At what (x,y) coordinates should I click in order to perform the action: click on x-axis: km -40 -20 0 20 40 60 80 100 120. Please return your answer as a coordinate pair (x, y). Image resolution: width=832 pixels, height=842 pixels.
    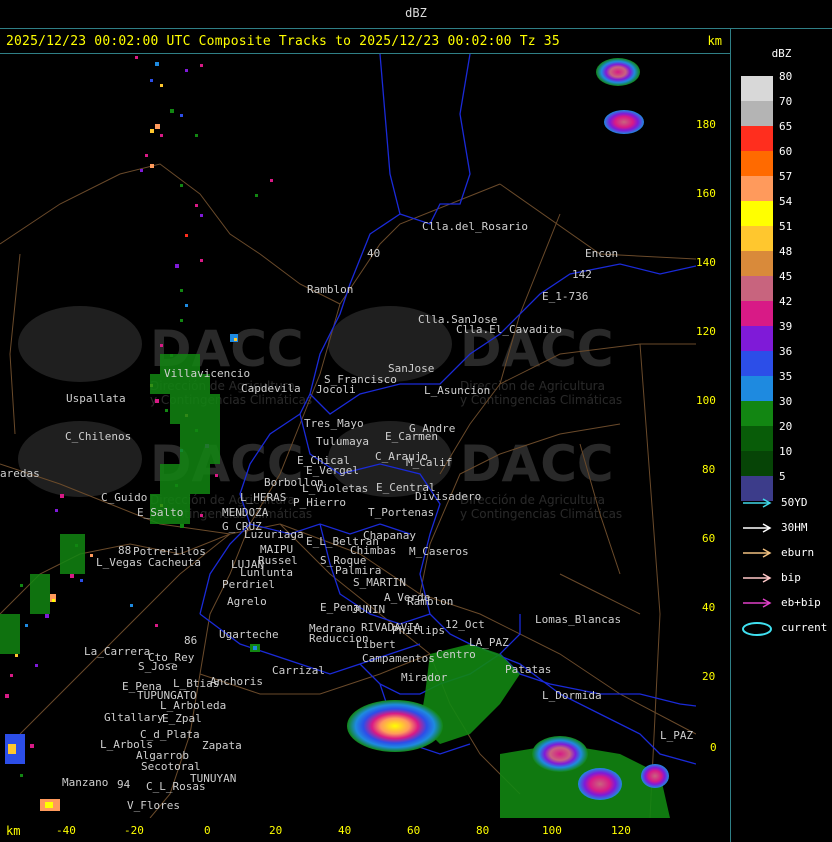
    Looking at the image, I should click on (365, 830).